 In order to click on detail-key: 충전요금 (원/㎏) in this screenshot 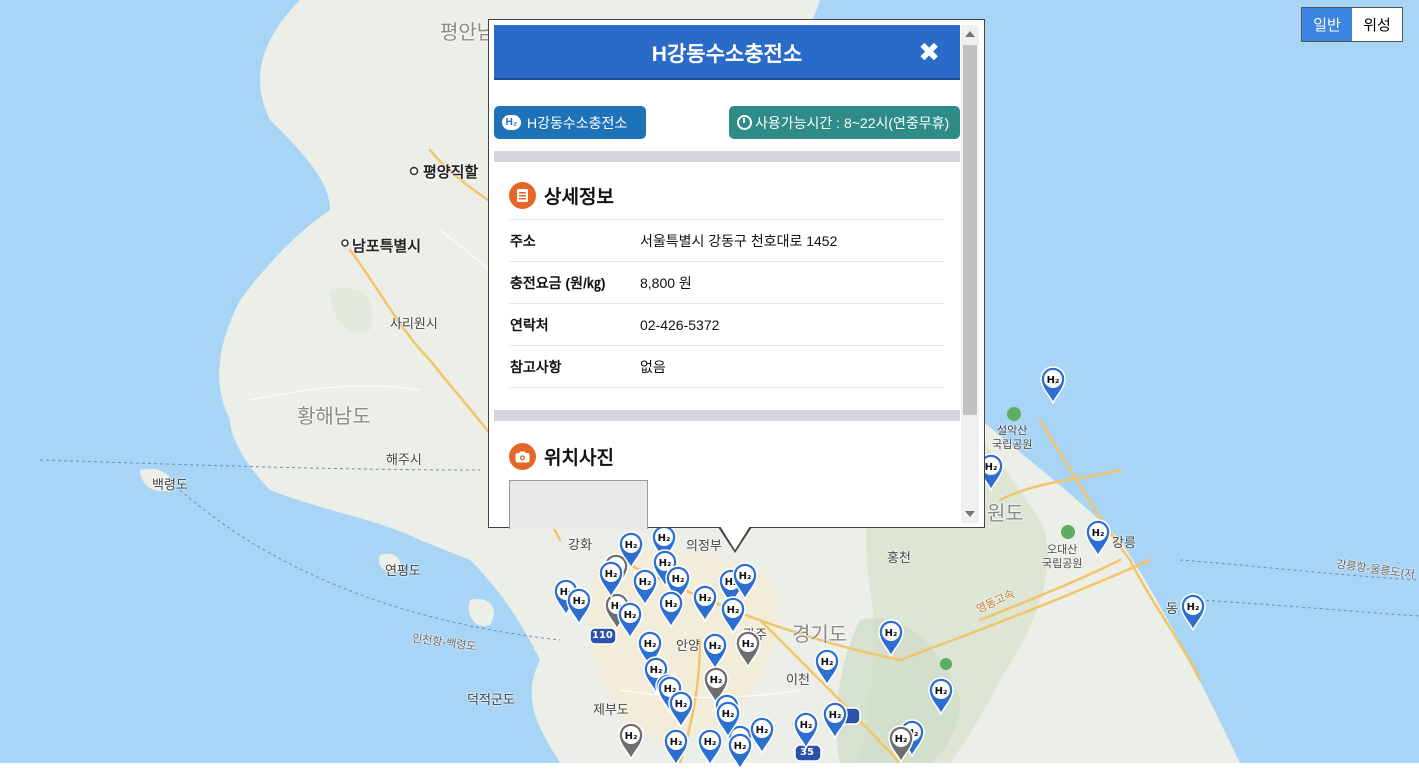, I will do `click(574, 282)`.